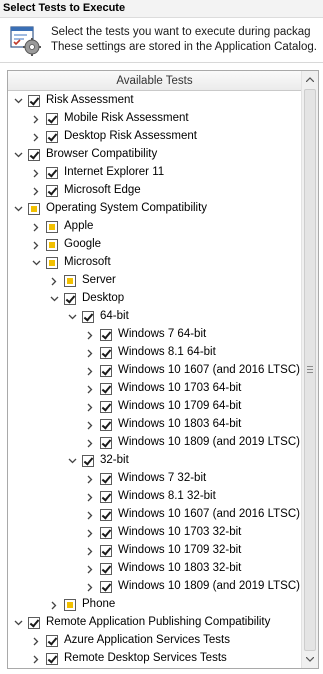  Describe the element at coordinates (154, 605) in the screenshot. I see `tree-row-phone: Phone` at that location.